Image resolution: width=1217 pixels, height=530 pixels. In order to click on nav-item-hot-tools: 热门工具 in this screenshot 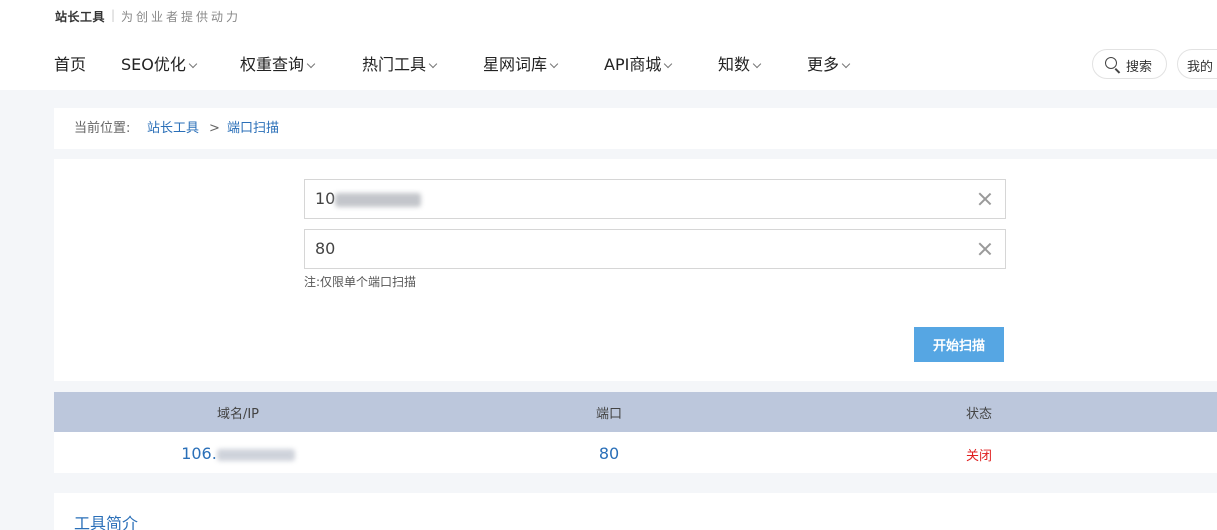, I will do `click(400, 65)`.